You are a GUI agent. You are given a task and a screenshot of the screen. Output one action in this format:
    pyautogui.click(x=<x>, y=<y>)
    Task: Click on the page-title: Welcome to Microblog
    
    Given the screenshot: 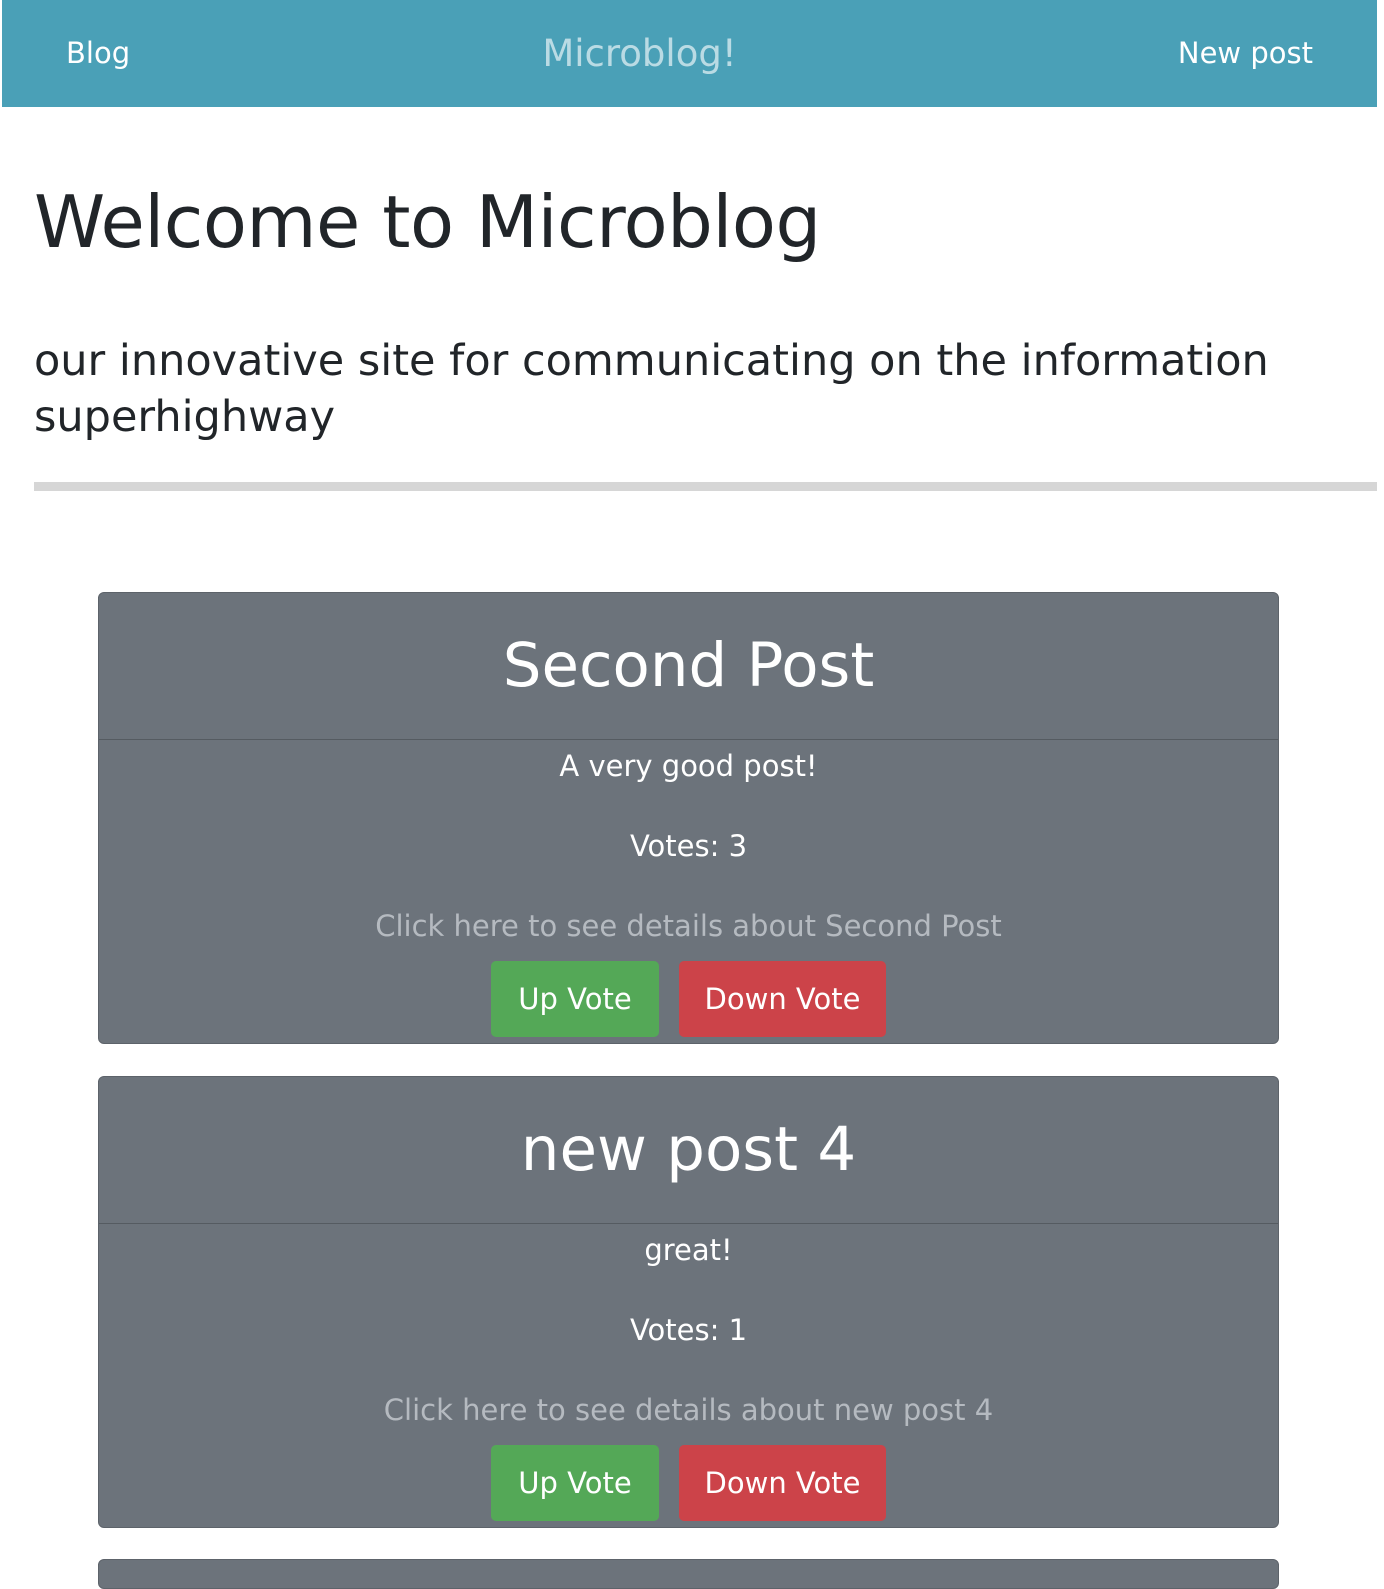 What is the action you would take?
    pyautogui.click(x=427, y=222)
    